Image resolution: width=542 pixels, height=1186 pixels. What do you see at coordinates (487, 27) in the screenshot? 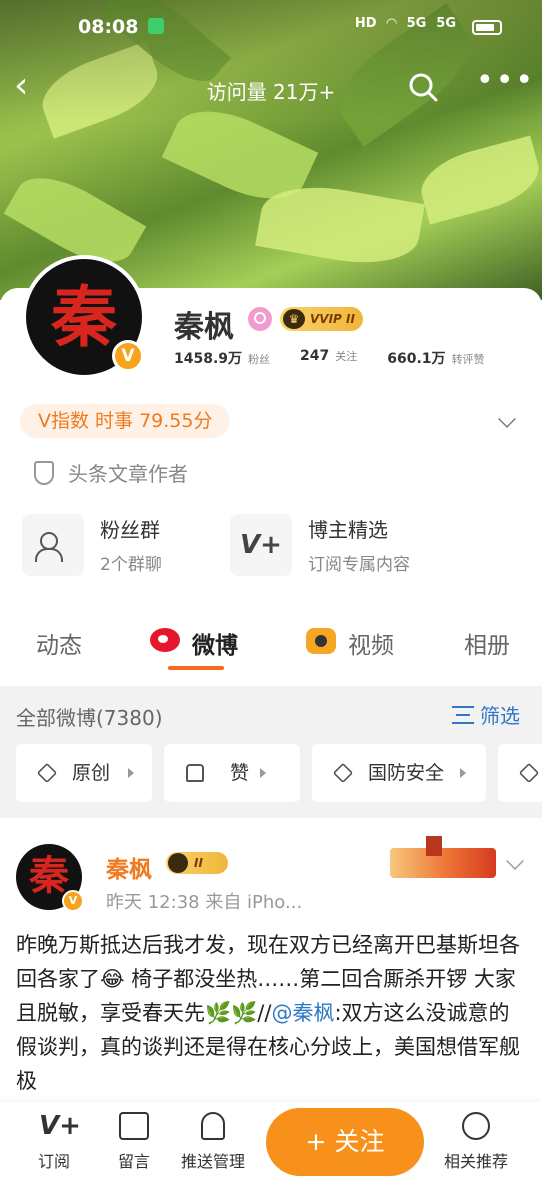
I see `battery-icon` at bounding box center [487, 27].